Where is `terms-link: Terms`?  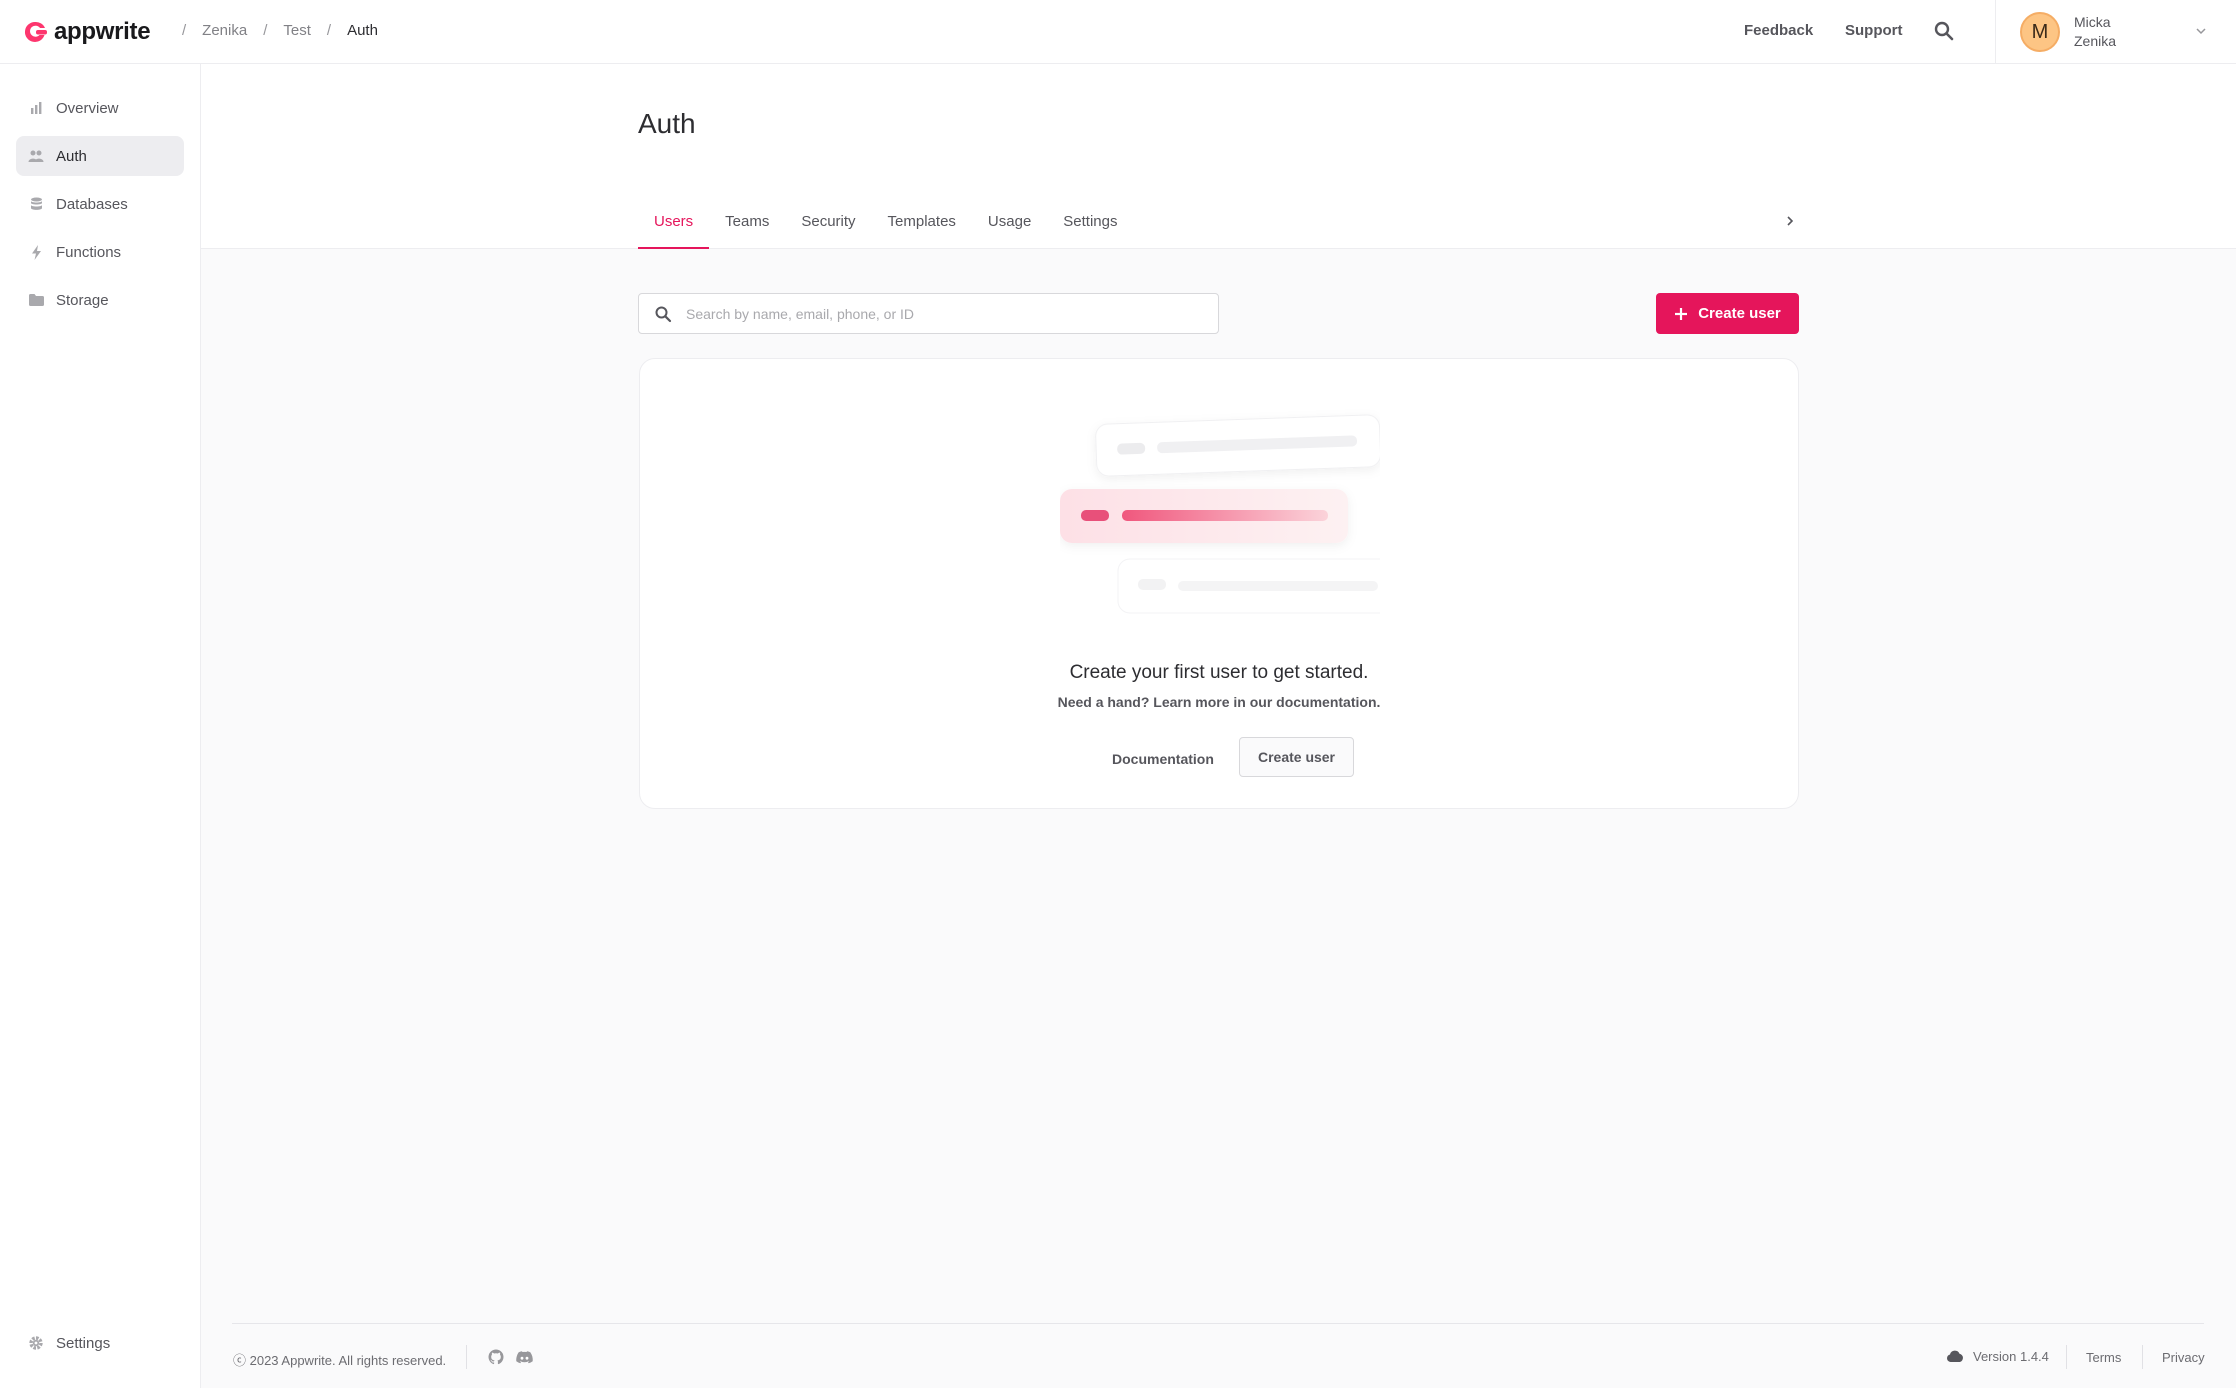
terms-link: Terms is located at coordinates (2103, 1357).